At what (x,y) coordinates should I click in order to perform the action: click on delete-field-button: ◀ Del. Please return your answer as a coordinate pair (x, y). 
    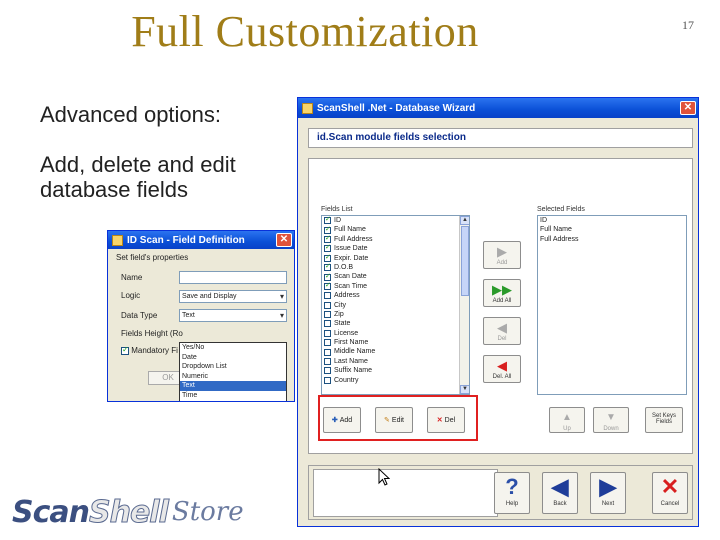
    Looking at the image, I should click on (502, 331).